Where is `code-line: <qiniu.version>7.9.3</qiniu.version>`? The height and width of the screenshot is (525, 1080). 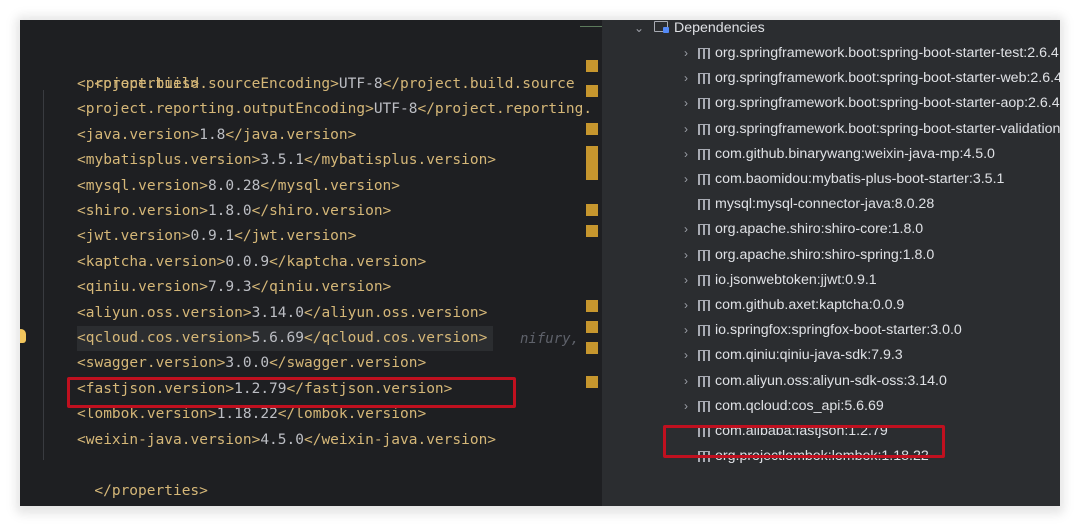
code-line: <qiniu.version>7.9.3</qiniu.version> is located at coordinates (234, 287).